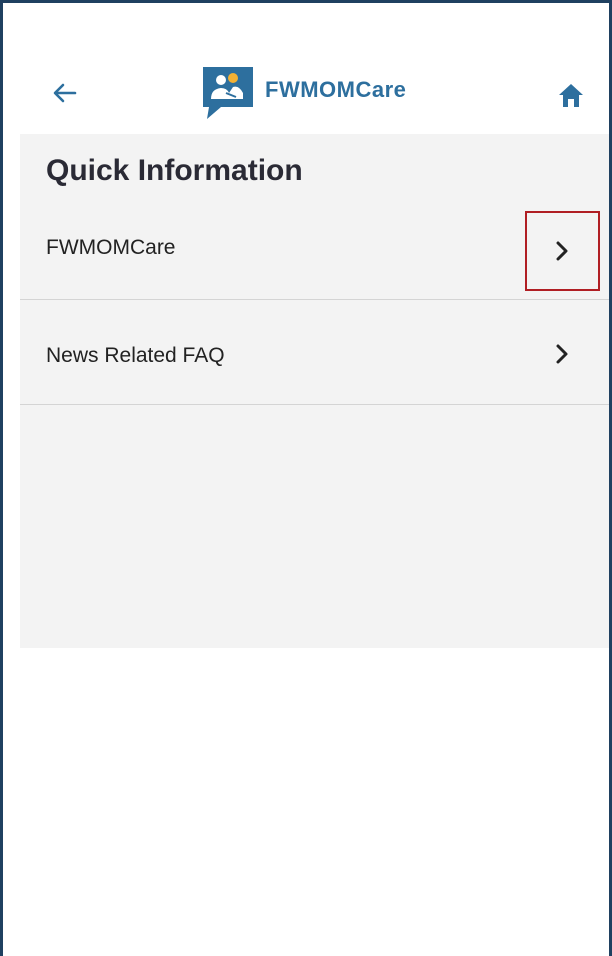 The height and width of the screenshot is (956, 612). I want to click on app-header: FWMOMCare, so click(306, 68).